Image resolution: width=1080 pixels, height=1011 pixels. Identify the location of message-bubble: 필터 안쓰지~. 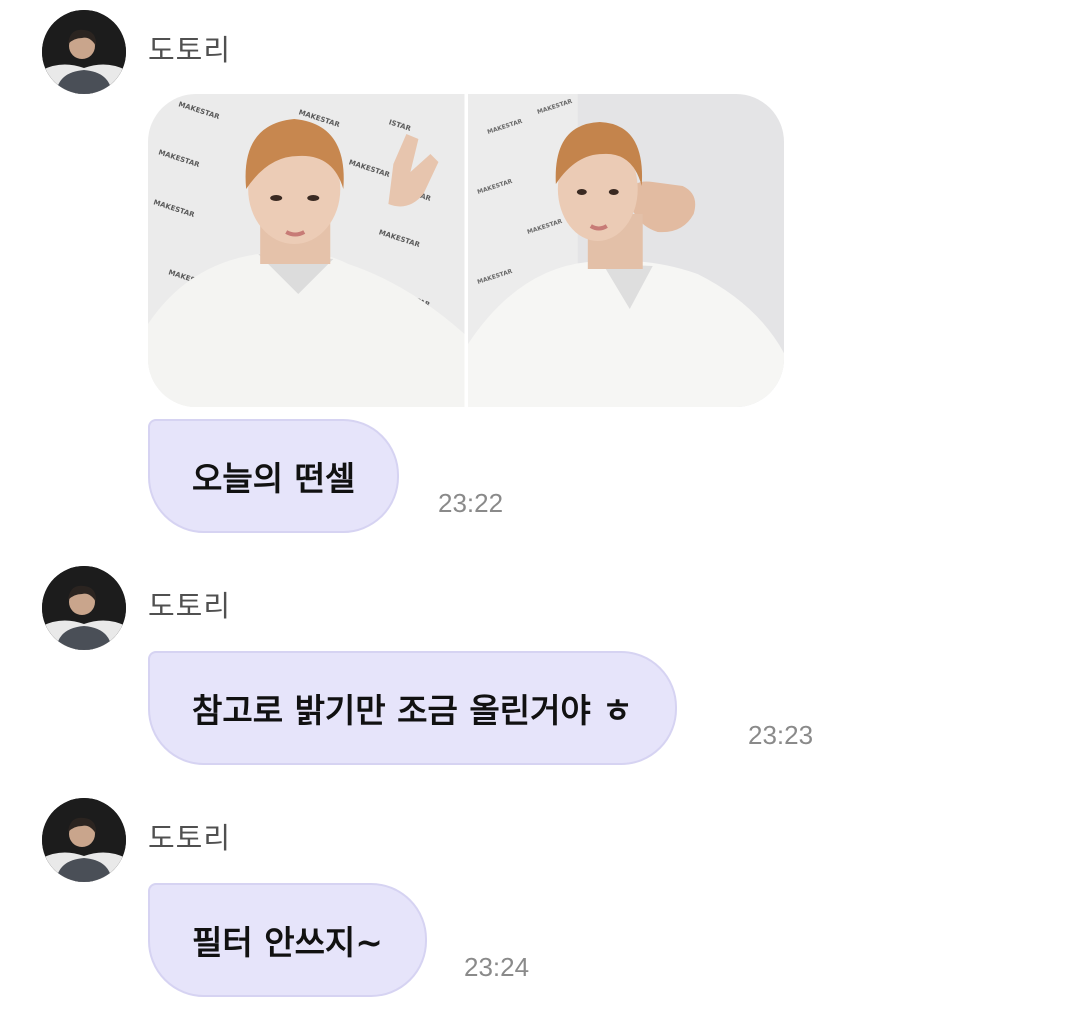
(287, 940).